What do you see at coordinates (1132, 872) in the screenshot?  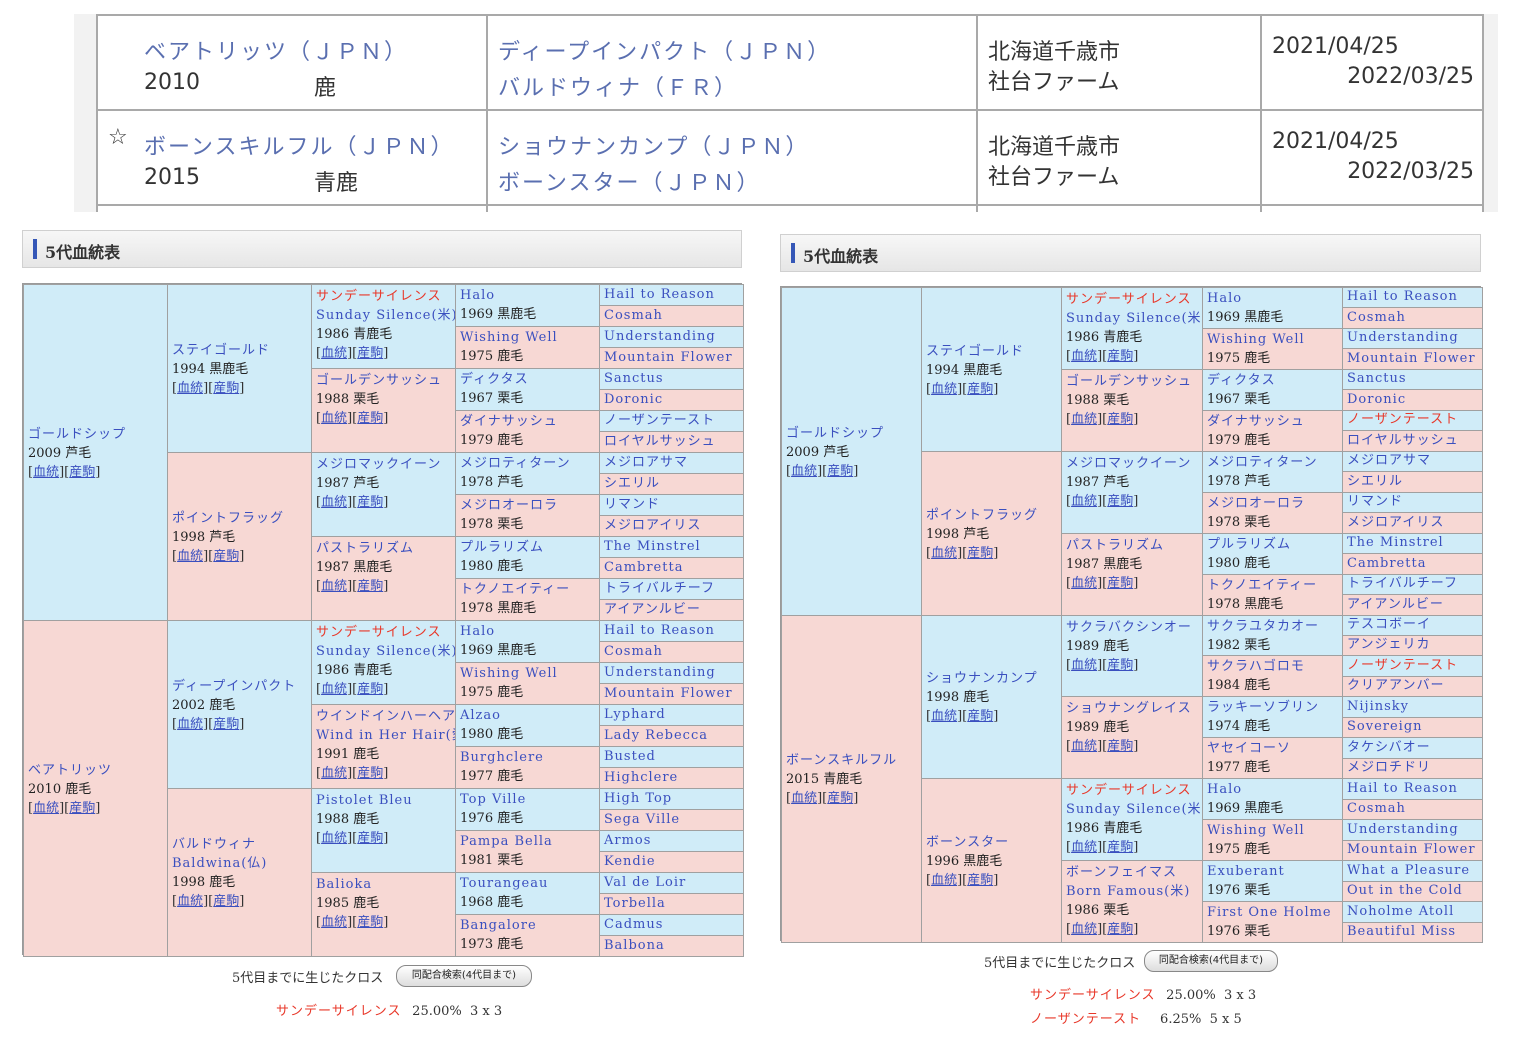 I see `horse-name-link: ボーンフェイマス` at bounding box center [1132, 872].